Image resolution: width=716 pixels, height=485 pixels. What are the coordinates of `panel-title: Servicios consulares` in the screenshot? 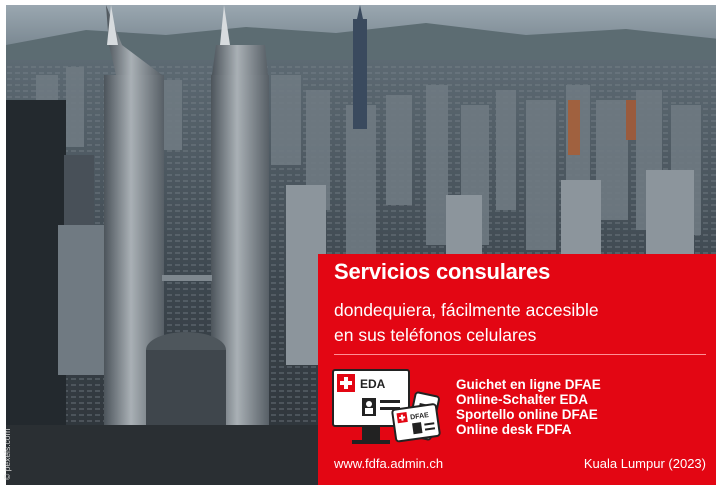 It's located at (442, 271).